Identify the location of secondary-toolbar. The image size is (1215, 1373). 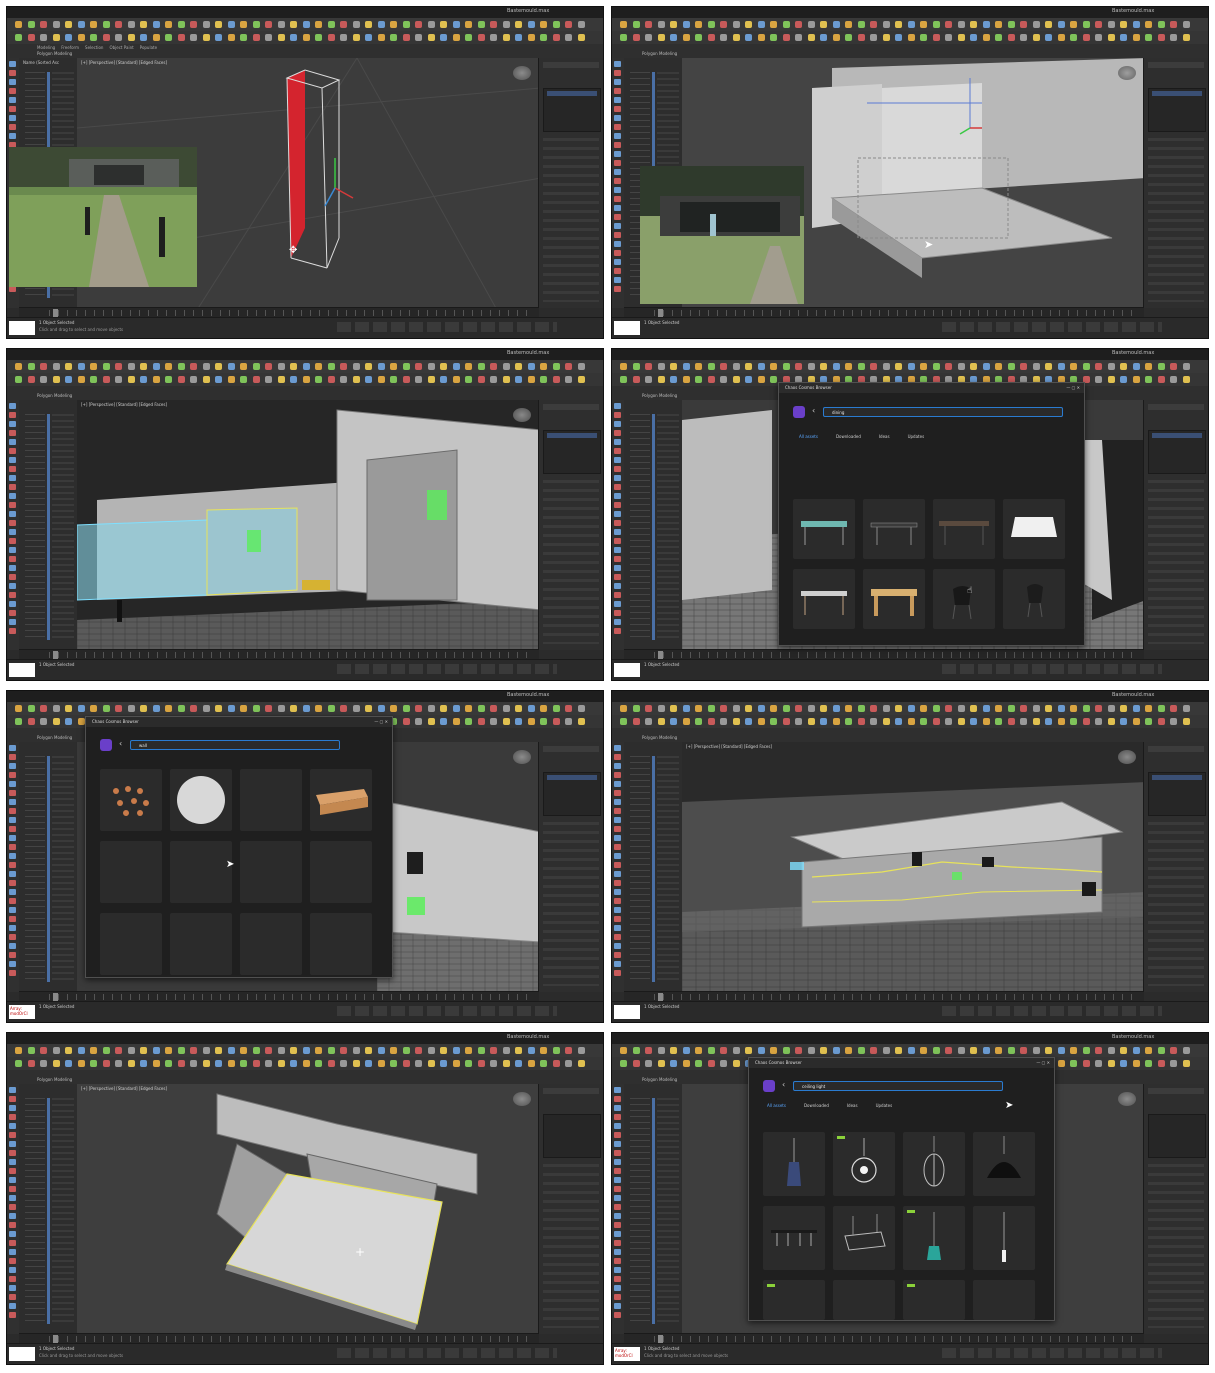
(305, 38).